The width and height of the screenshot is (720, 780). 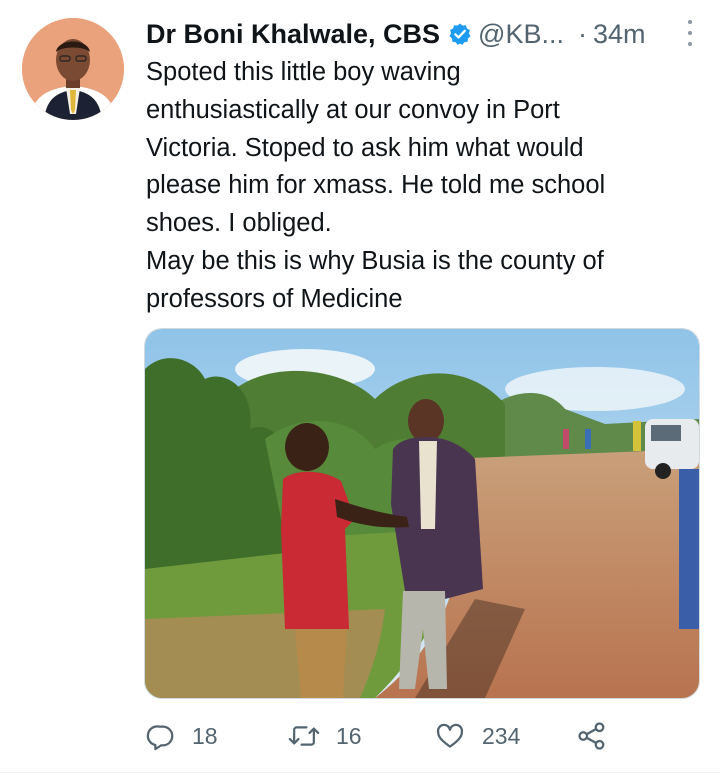 I want to click on tweet-text-line: enthusiastically at our convoy in Port, so click(x=353, y=109).